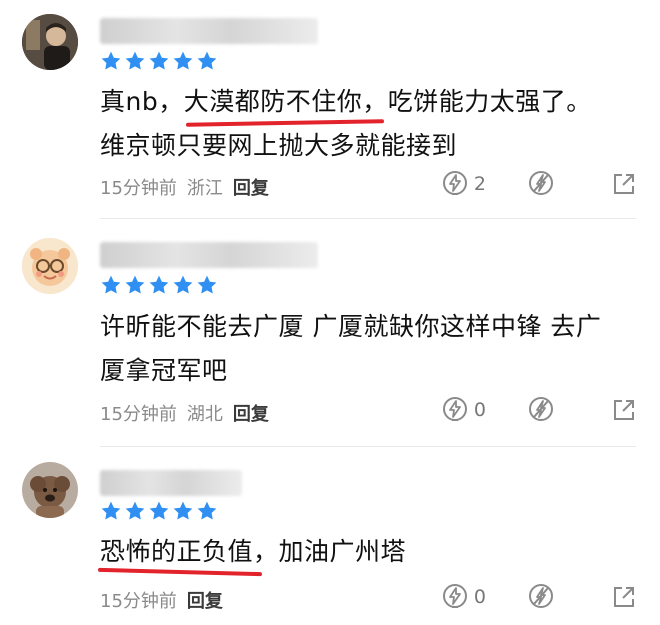  What do you see at coordinates (351, 326) in the screenshot?
I see `comment-text-line: 许昕能不能去广厦 广厦就缺你这样中锋 去广` at bounding box center [351, 326].